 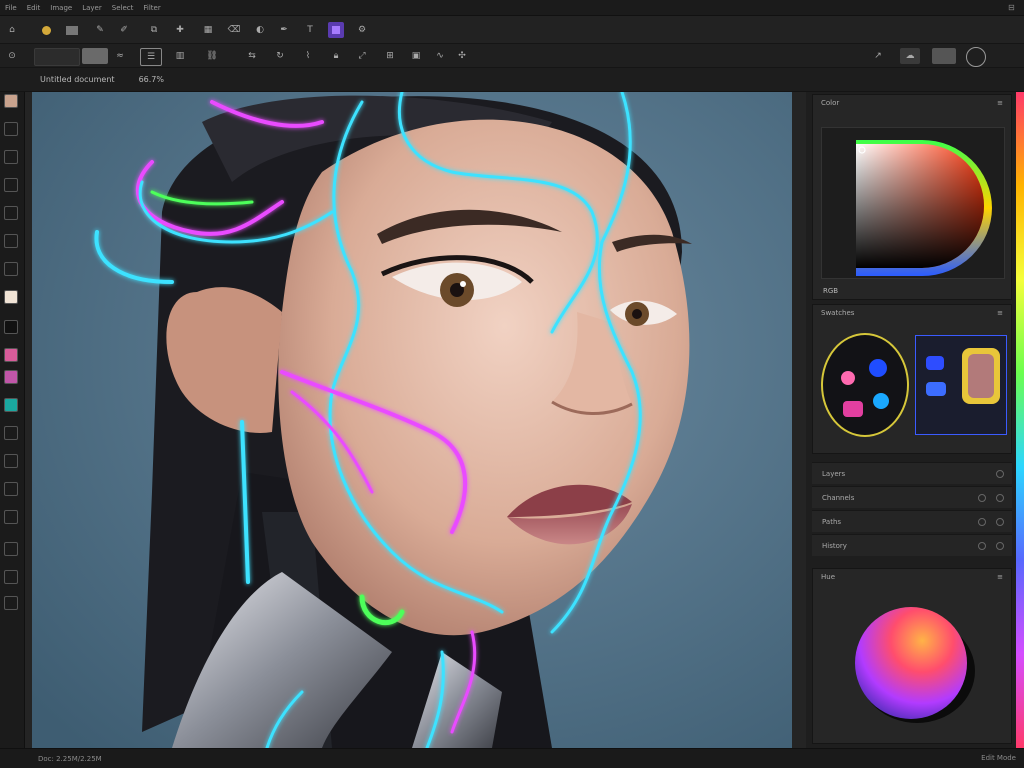 I want to click on magenta-swatch-icon, so click(x=11, y=377).